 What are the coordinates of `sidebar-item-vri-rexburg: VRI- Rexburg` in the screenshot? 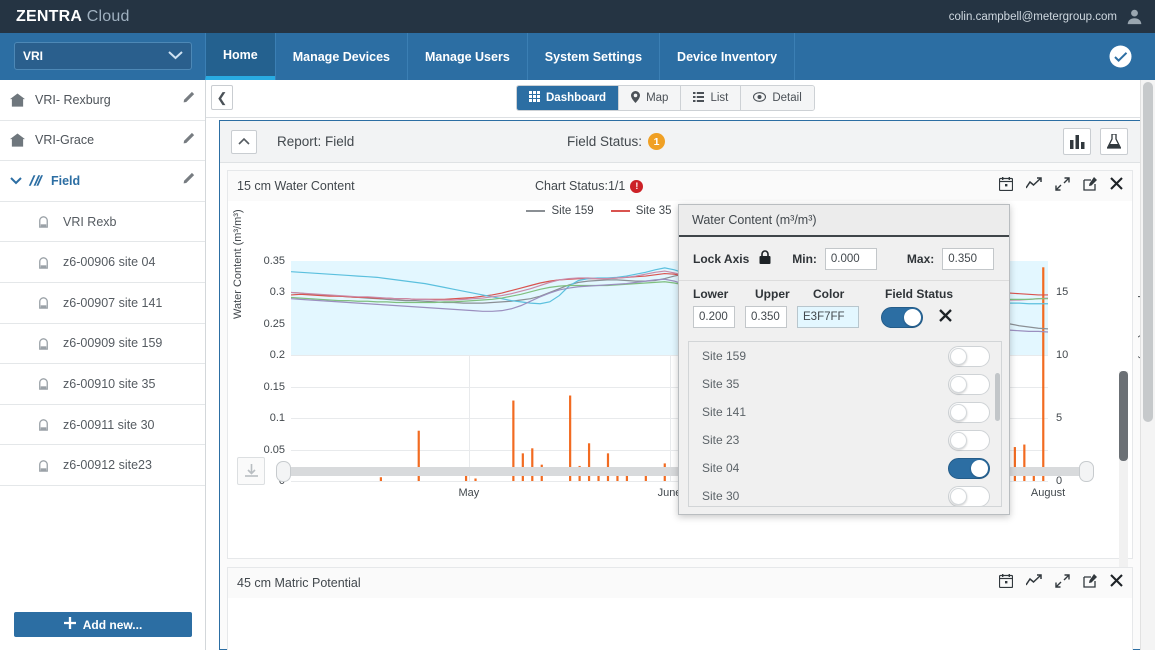 It's located at (102, 100).